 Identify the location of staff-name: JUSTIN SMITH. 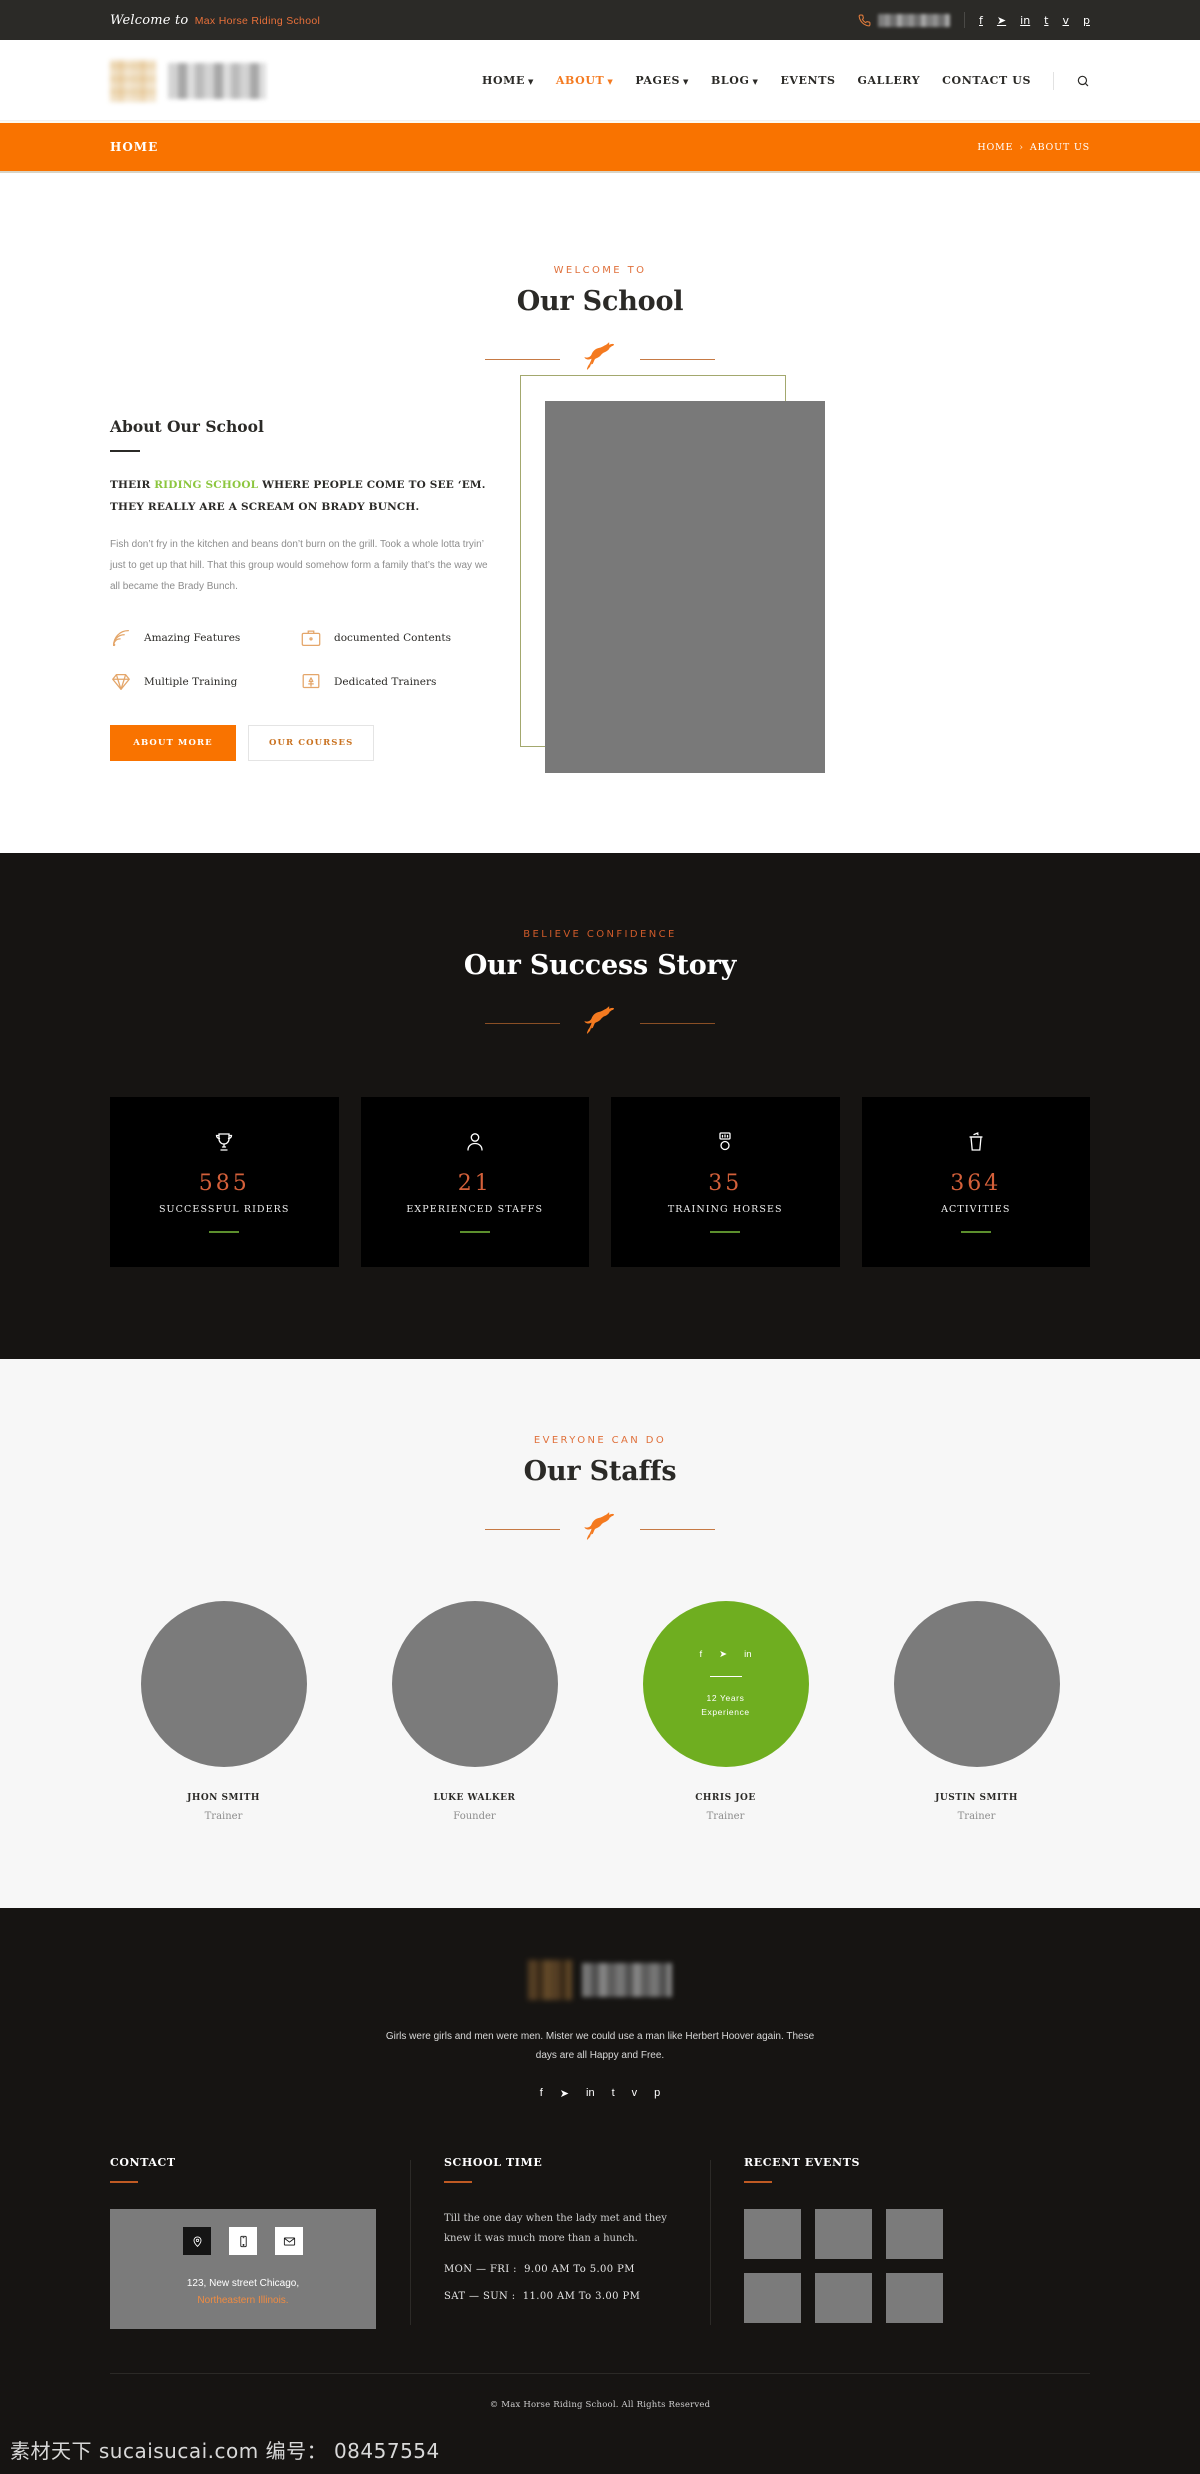
(976, 1798).